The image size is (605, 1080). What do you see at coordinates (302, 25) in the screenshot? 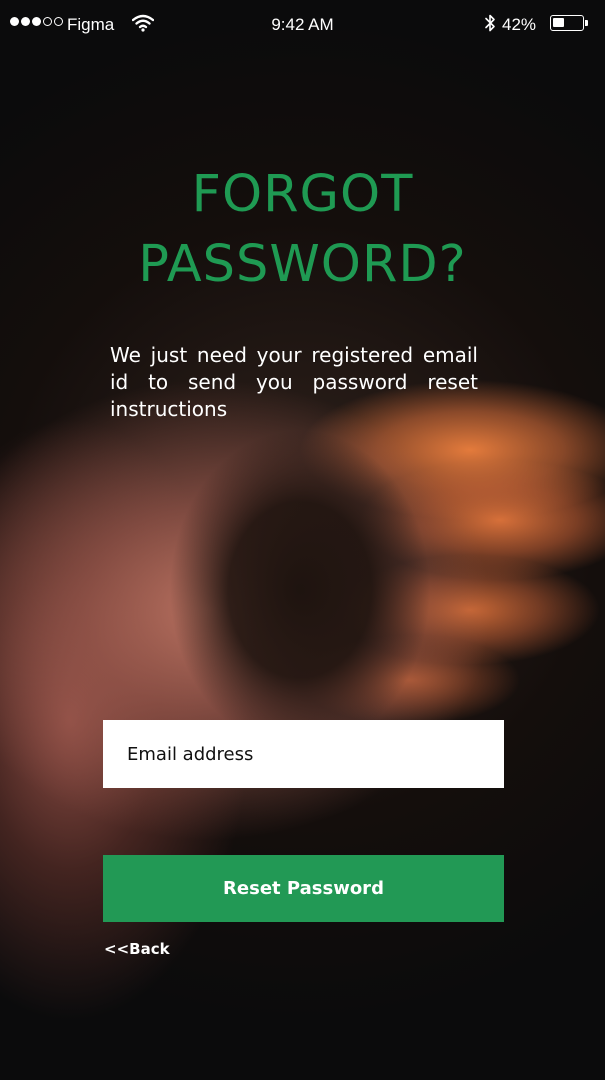
I see `status-bar: Figma 9:42 AM 42%` at bounding box center [302, 25].